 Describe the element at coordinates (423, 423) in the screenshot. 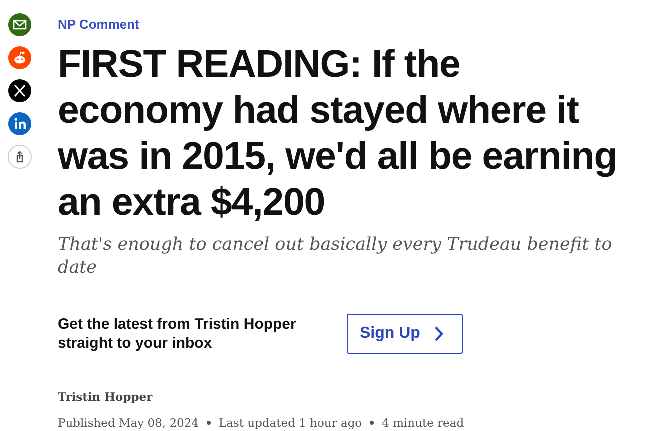

I see `article-meta: 4 minute read` at that location.